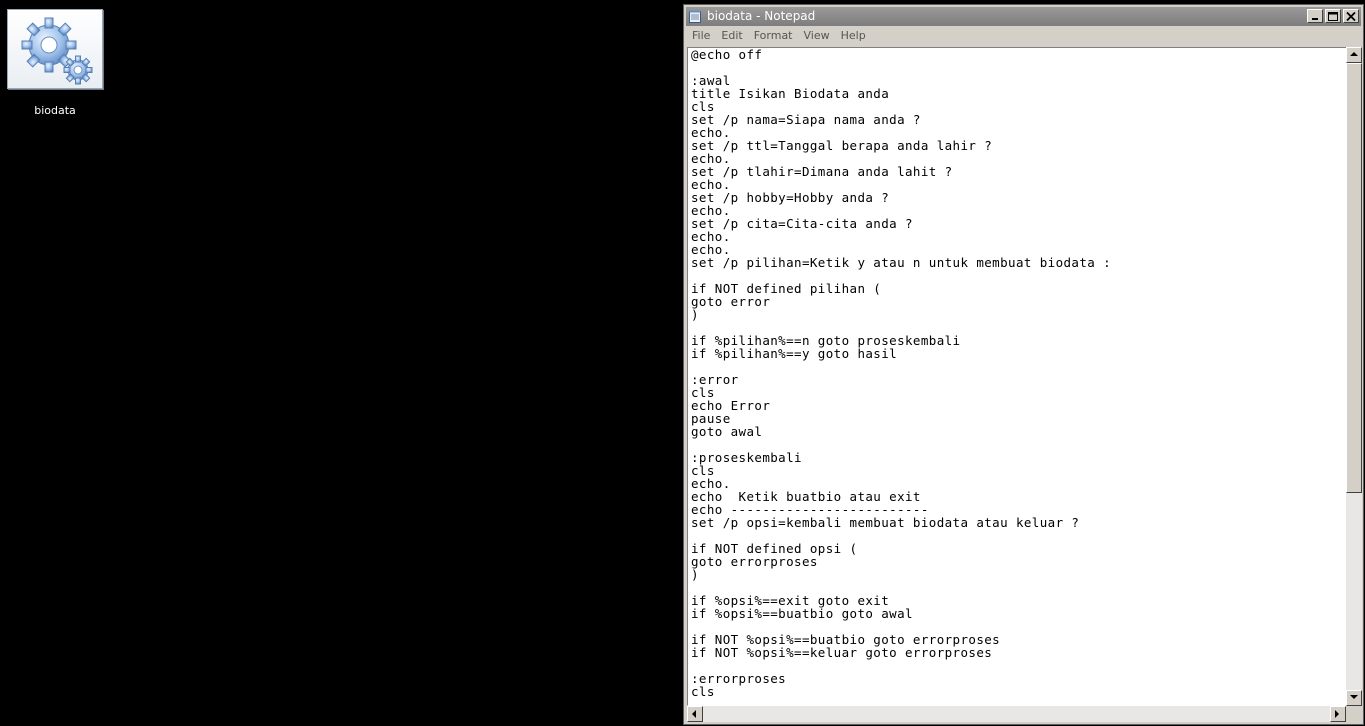 The height and width of the screenshot is (726, 1365). What do you see at coordinates (1023, 16) in the screenshot?
I see `title-bar: biodata - Notepad` at bounding box center [1023, 16].